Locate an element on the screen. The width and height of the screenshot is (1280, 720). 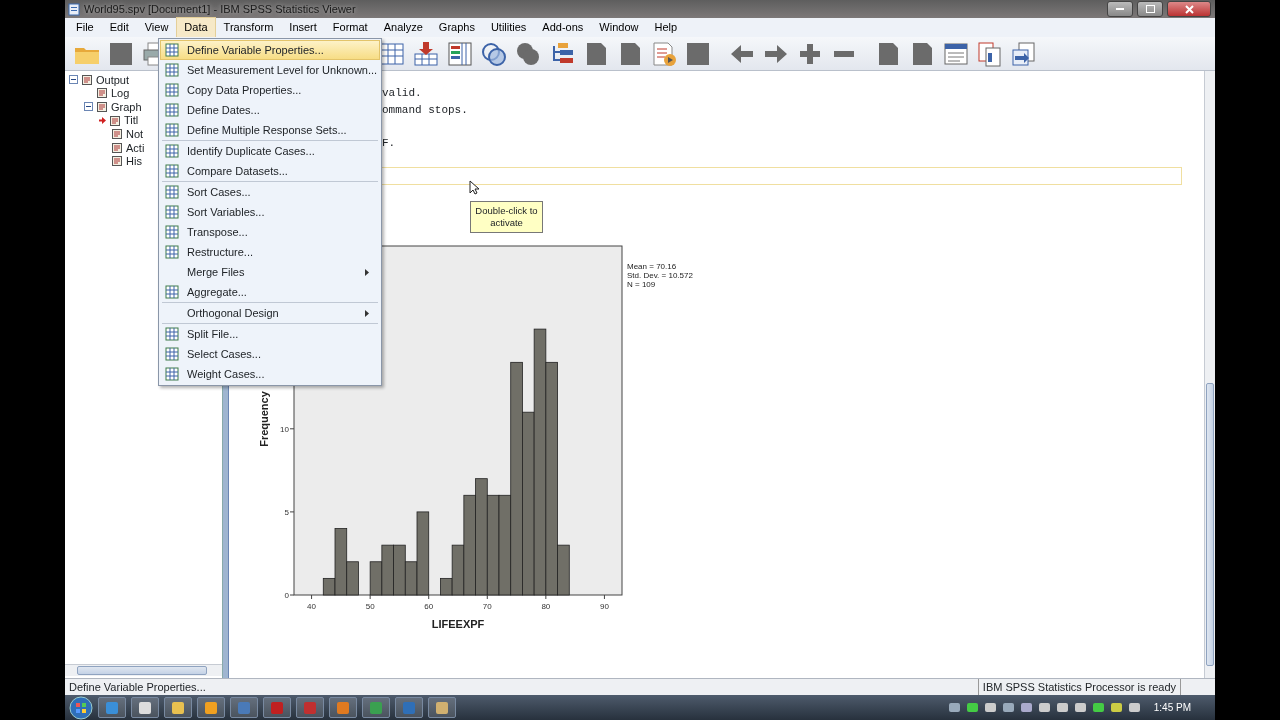
minimize-button is located at coordinates (1120, 9).